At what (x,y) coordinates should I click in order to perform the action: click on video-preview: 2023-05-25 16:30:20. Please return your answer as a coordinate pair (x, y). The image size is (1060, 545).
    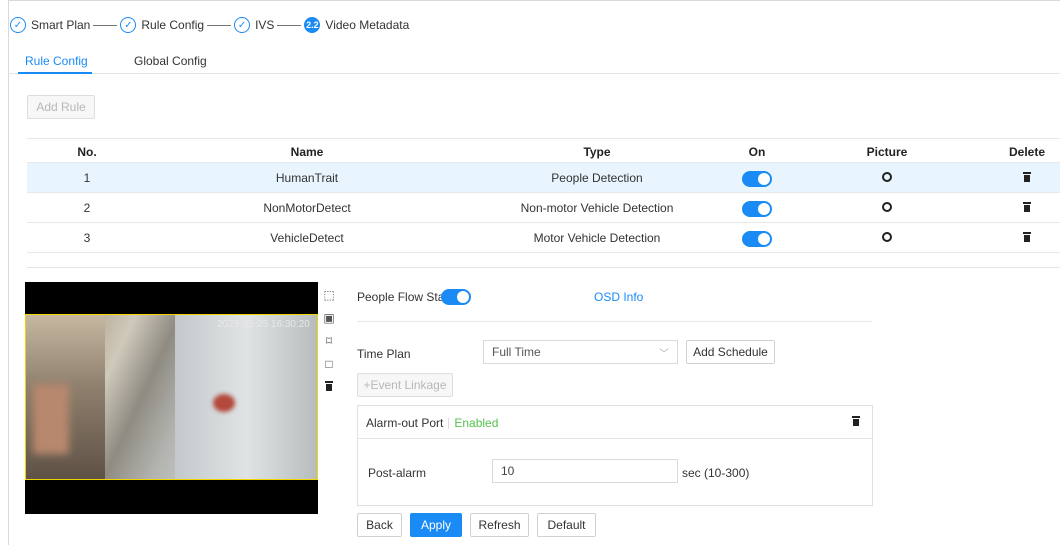
    Looking at the image, I should click on (171, 398).